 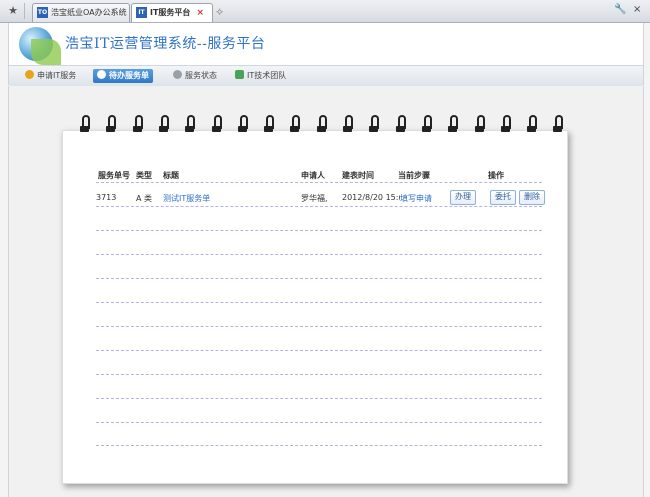 I want to click on tab-label: 浩宝纸业OA办公系统, so click(x=89, y=12).